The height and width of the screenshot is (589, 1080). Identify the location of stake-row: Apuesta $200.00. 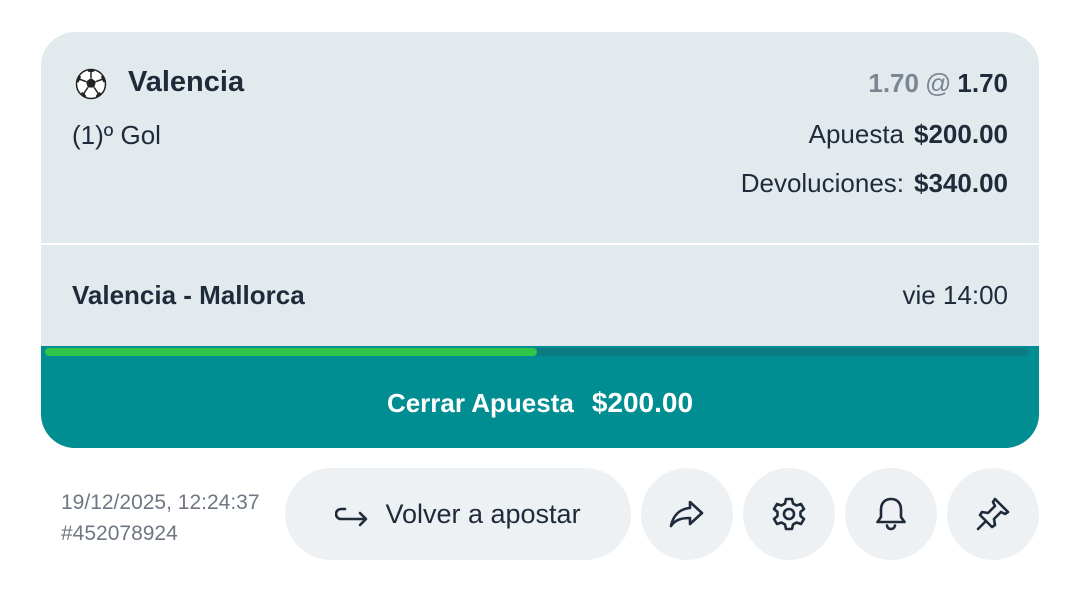
(908, 134).